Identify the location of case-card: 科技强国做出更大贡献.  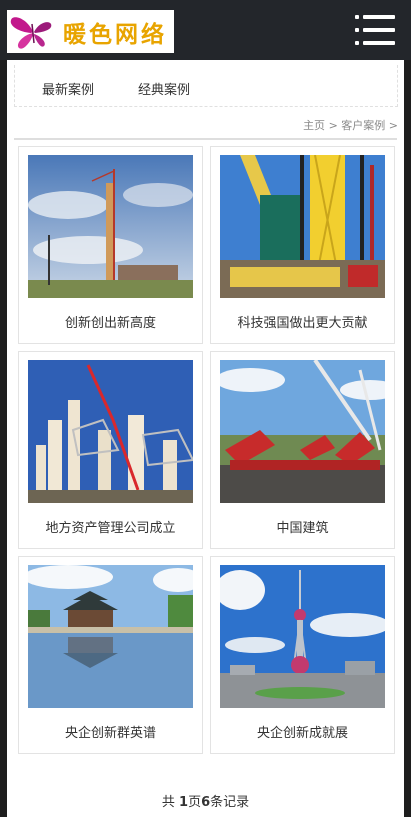
(302, 245).